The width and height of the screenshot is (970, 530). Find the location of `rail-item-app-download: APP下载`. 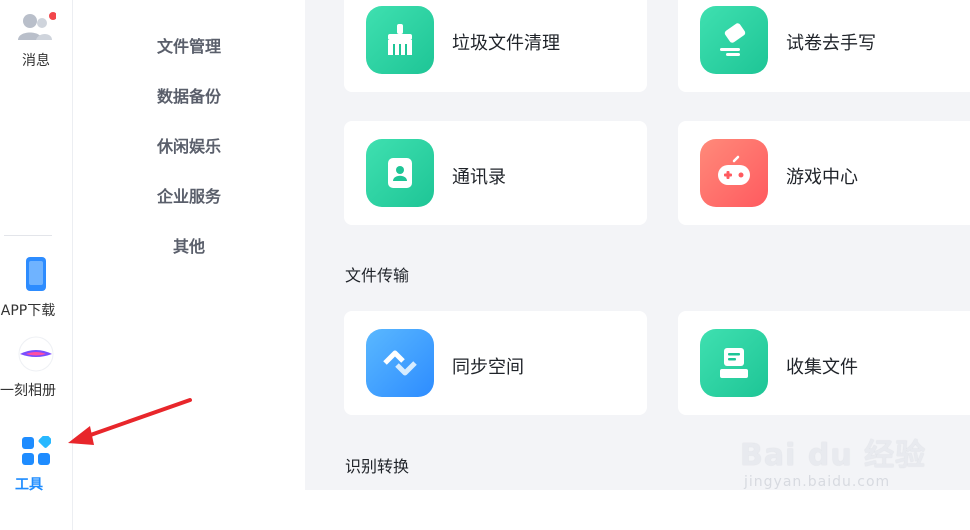

rail-item-app-download: APP下载 is located at coordinates (36, 288).